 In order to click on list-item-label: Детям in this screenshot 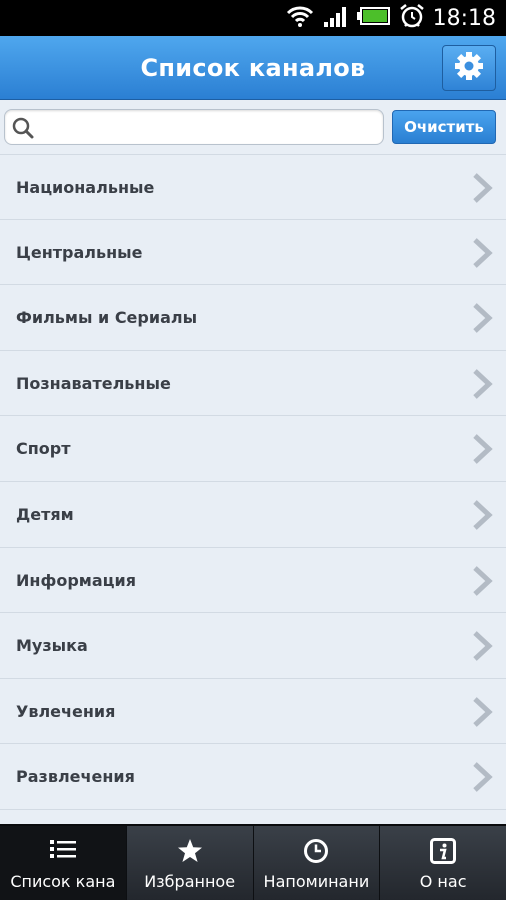, I will do `click(45, 514)`.